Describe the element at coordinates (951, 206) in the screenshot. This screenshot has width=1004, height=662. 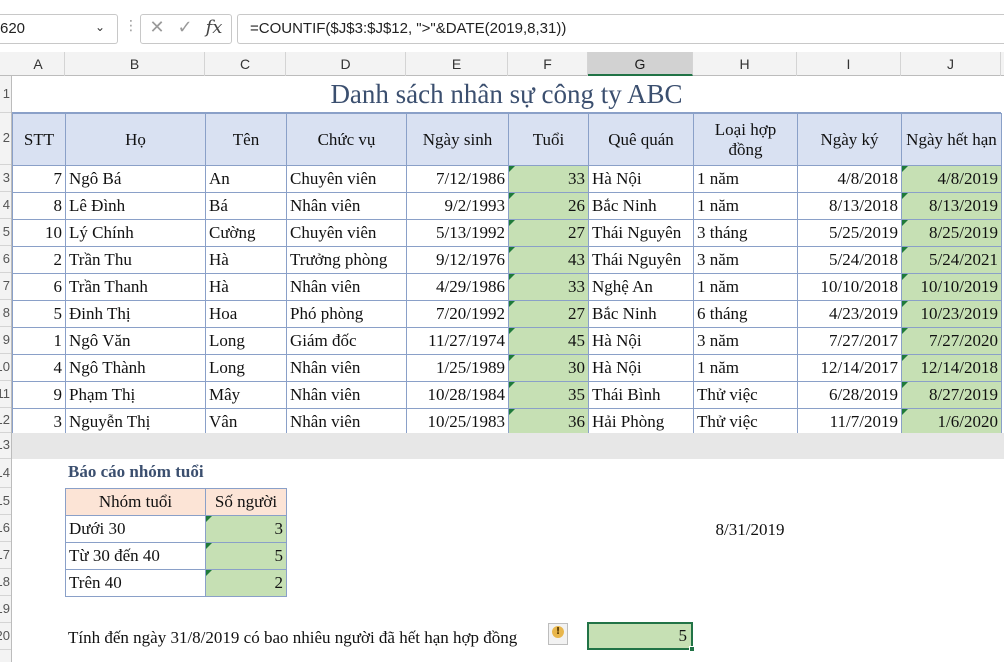
I see `table-cell: 8/13/2019` at that location.